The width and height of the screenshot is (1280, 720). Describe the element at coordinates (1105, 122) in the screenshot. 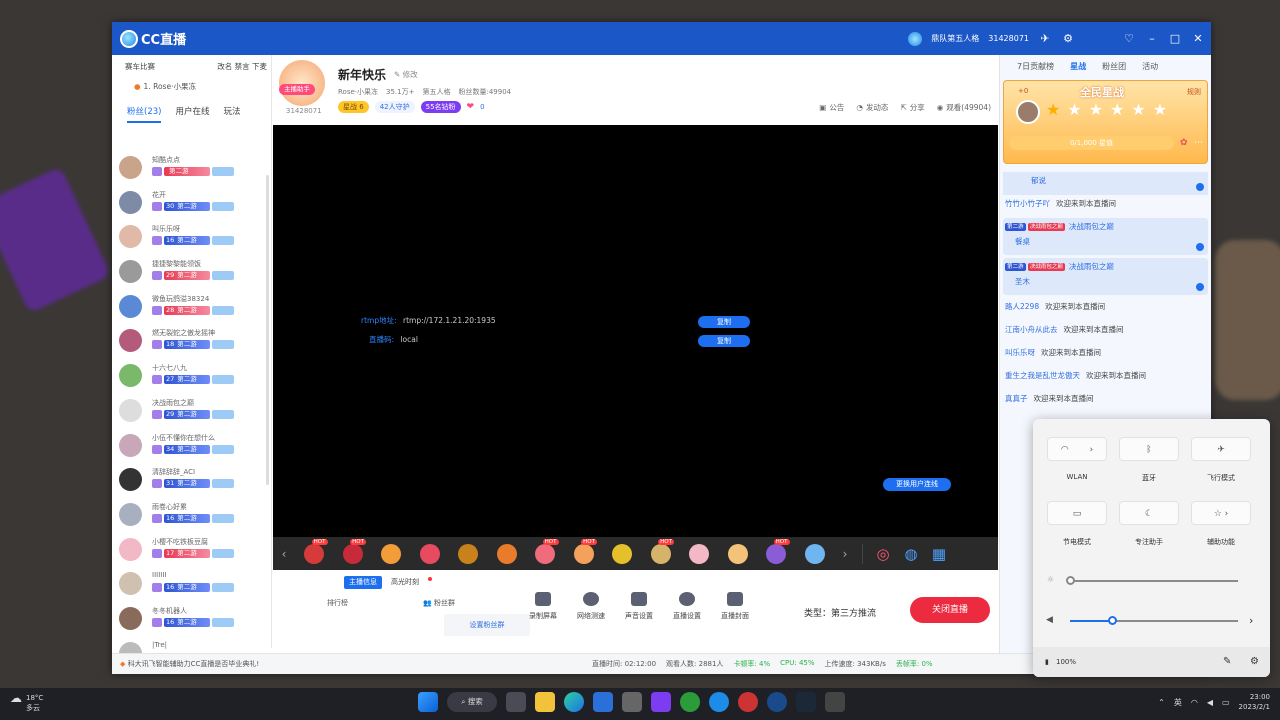

I see `star-battle-card: +0 全民星战 规则 ★ ★ ★ ★ ★ ★ 0/1,000 星值 ✿ ⋯` at that location.